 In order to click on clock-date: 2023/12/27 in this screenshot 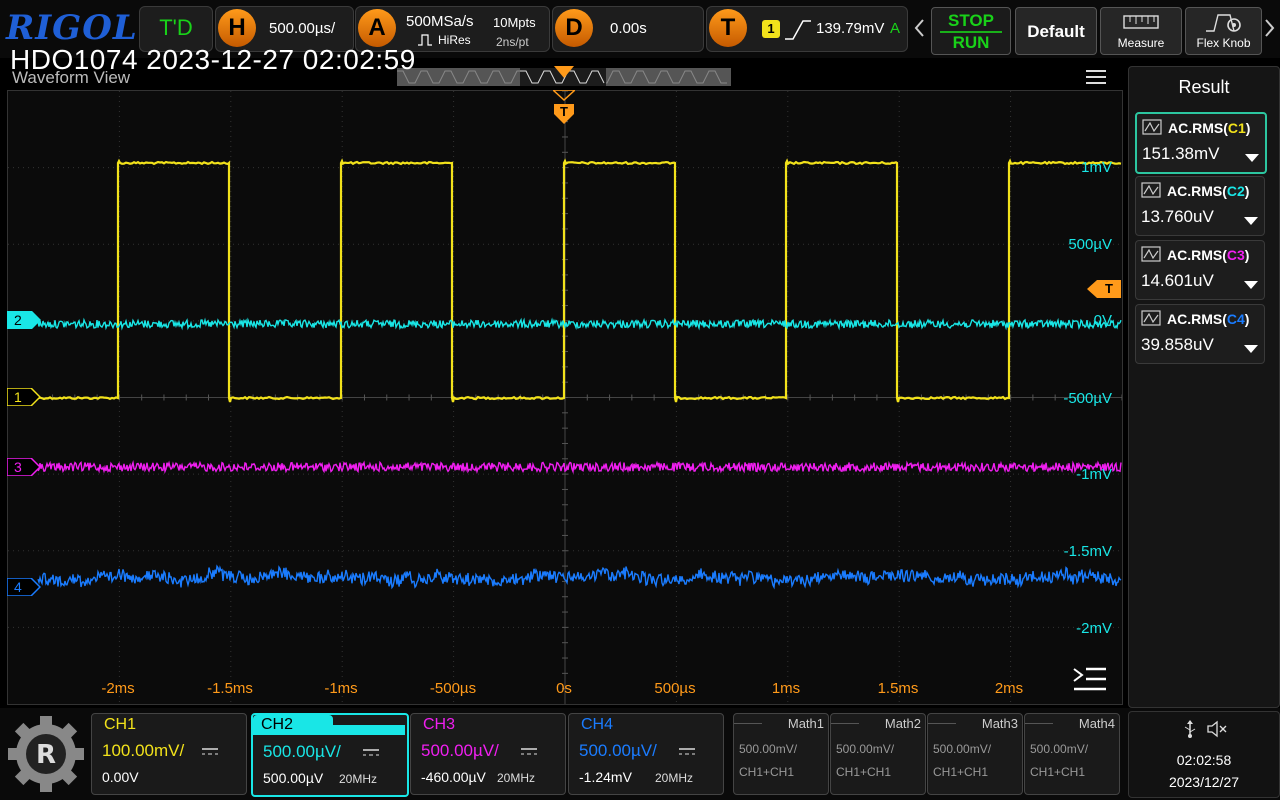, I will do `click(1204, 782)`.